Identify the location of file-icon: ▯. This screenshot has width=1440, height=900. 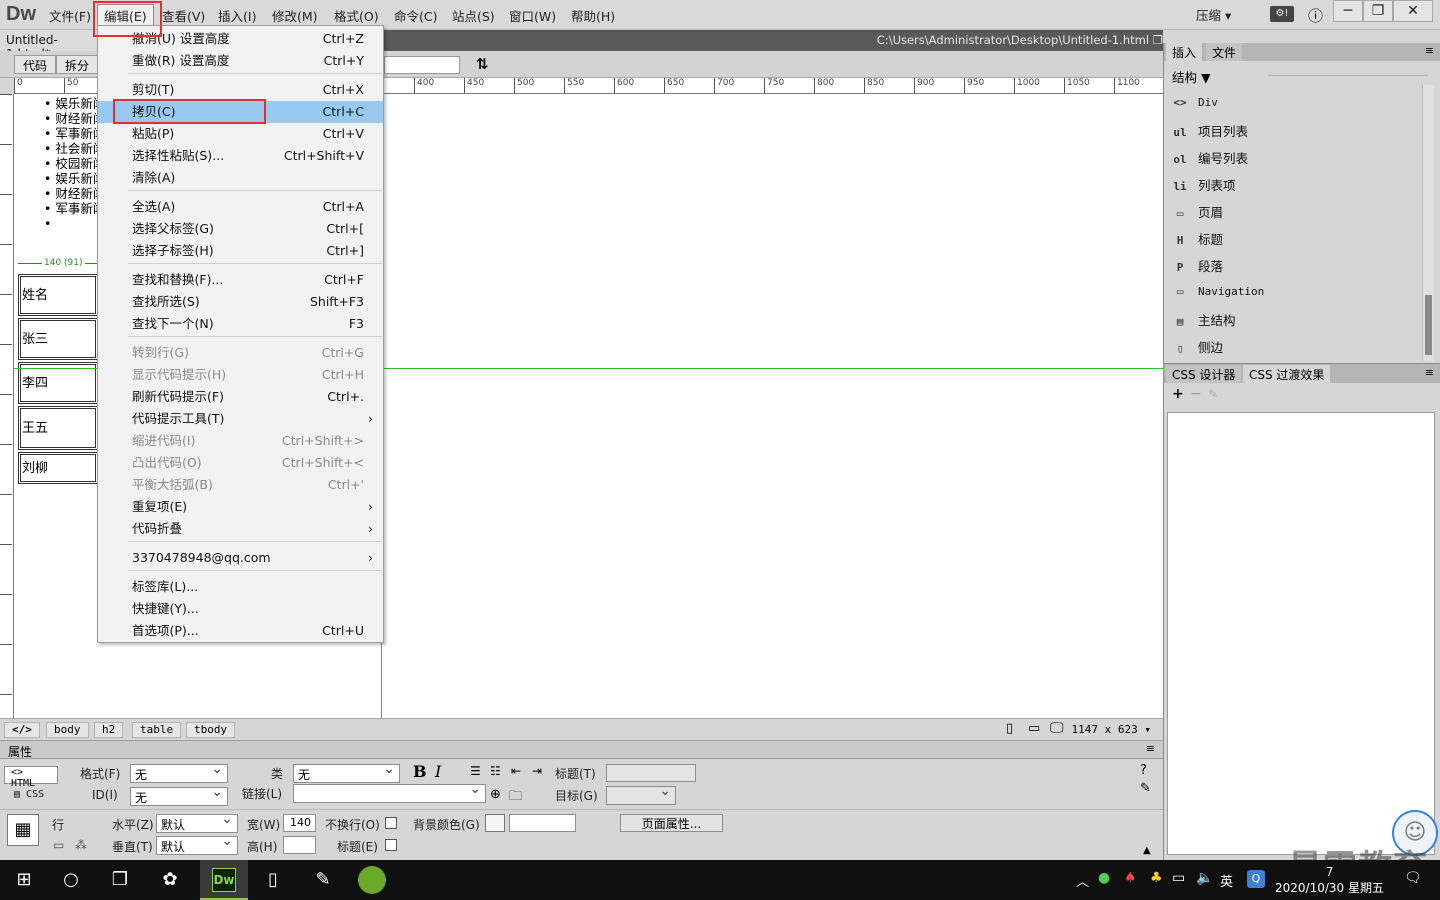
(273, 880).